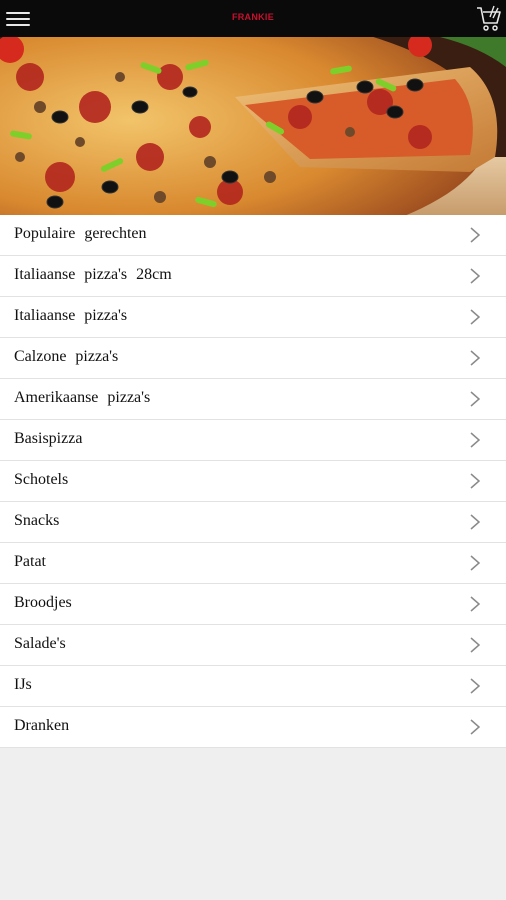  What do you see at coordinates (42, 725) in the screenshot?
I see `category-label: Dranken` at bounding box center [42, 725].